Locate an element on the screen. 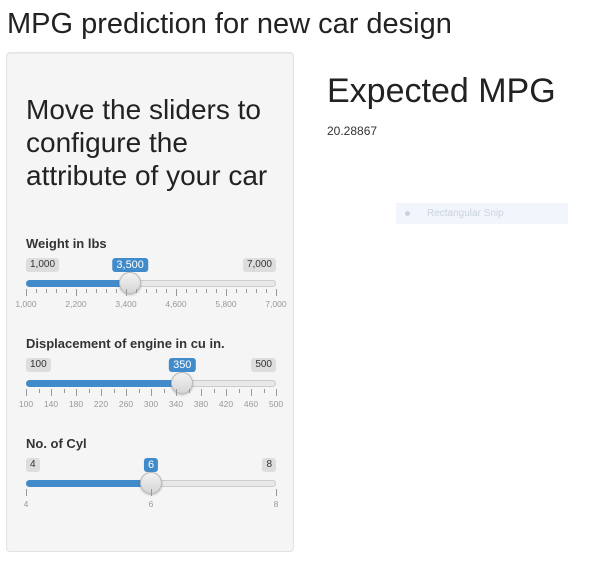 This screenshot has width=599, height=566. displacement-slider-ticks is located at coordinates (151, 393).